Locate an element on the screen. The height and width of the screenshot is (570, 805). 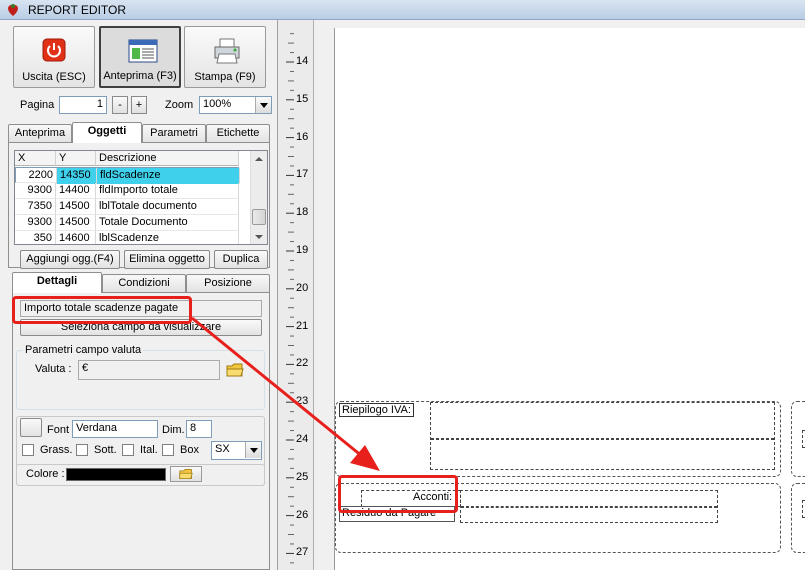
duplicate-button: Duplica is located at coordinates (241, 259).